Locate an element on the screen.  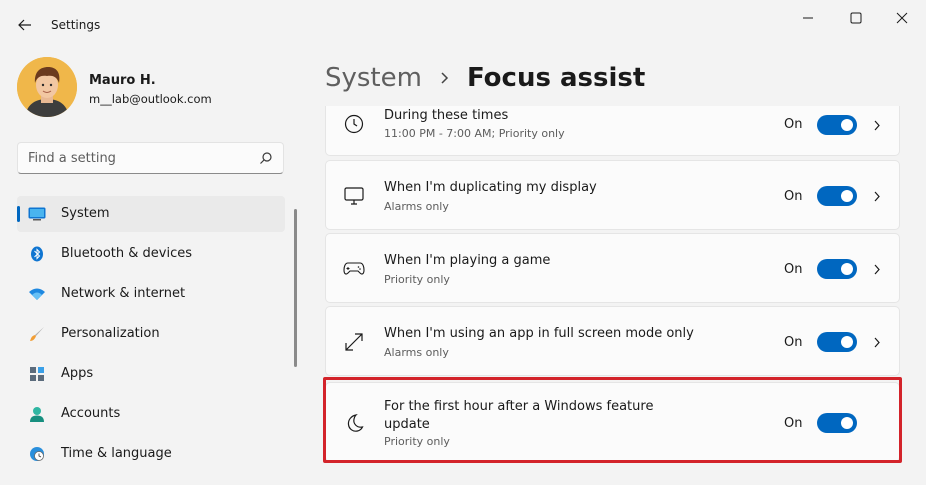
back-arrow-icon is located at coordinates (24, 25).